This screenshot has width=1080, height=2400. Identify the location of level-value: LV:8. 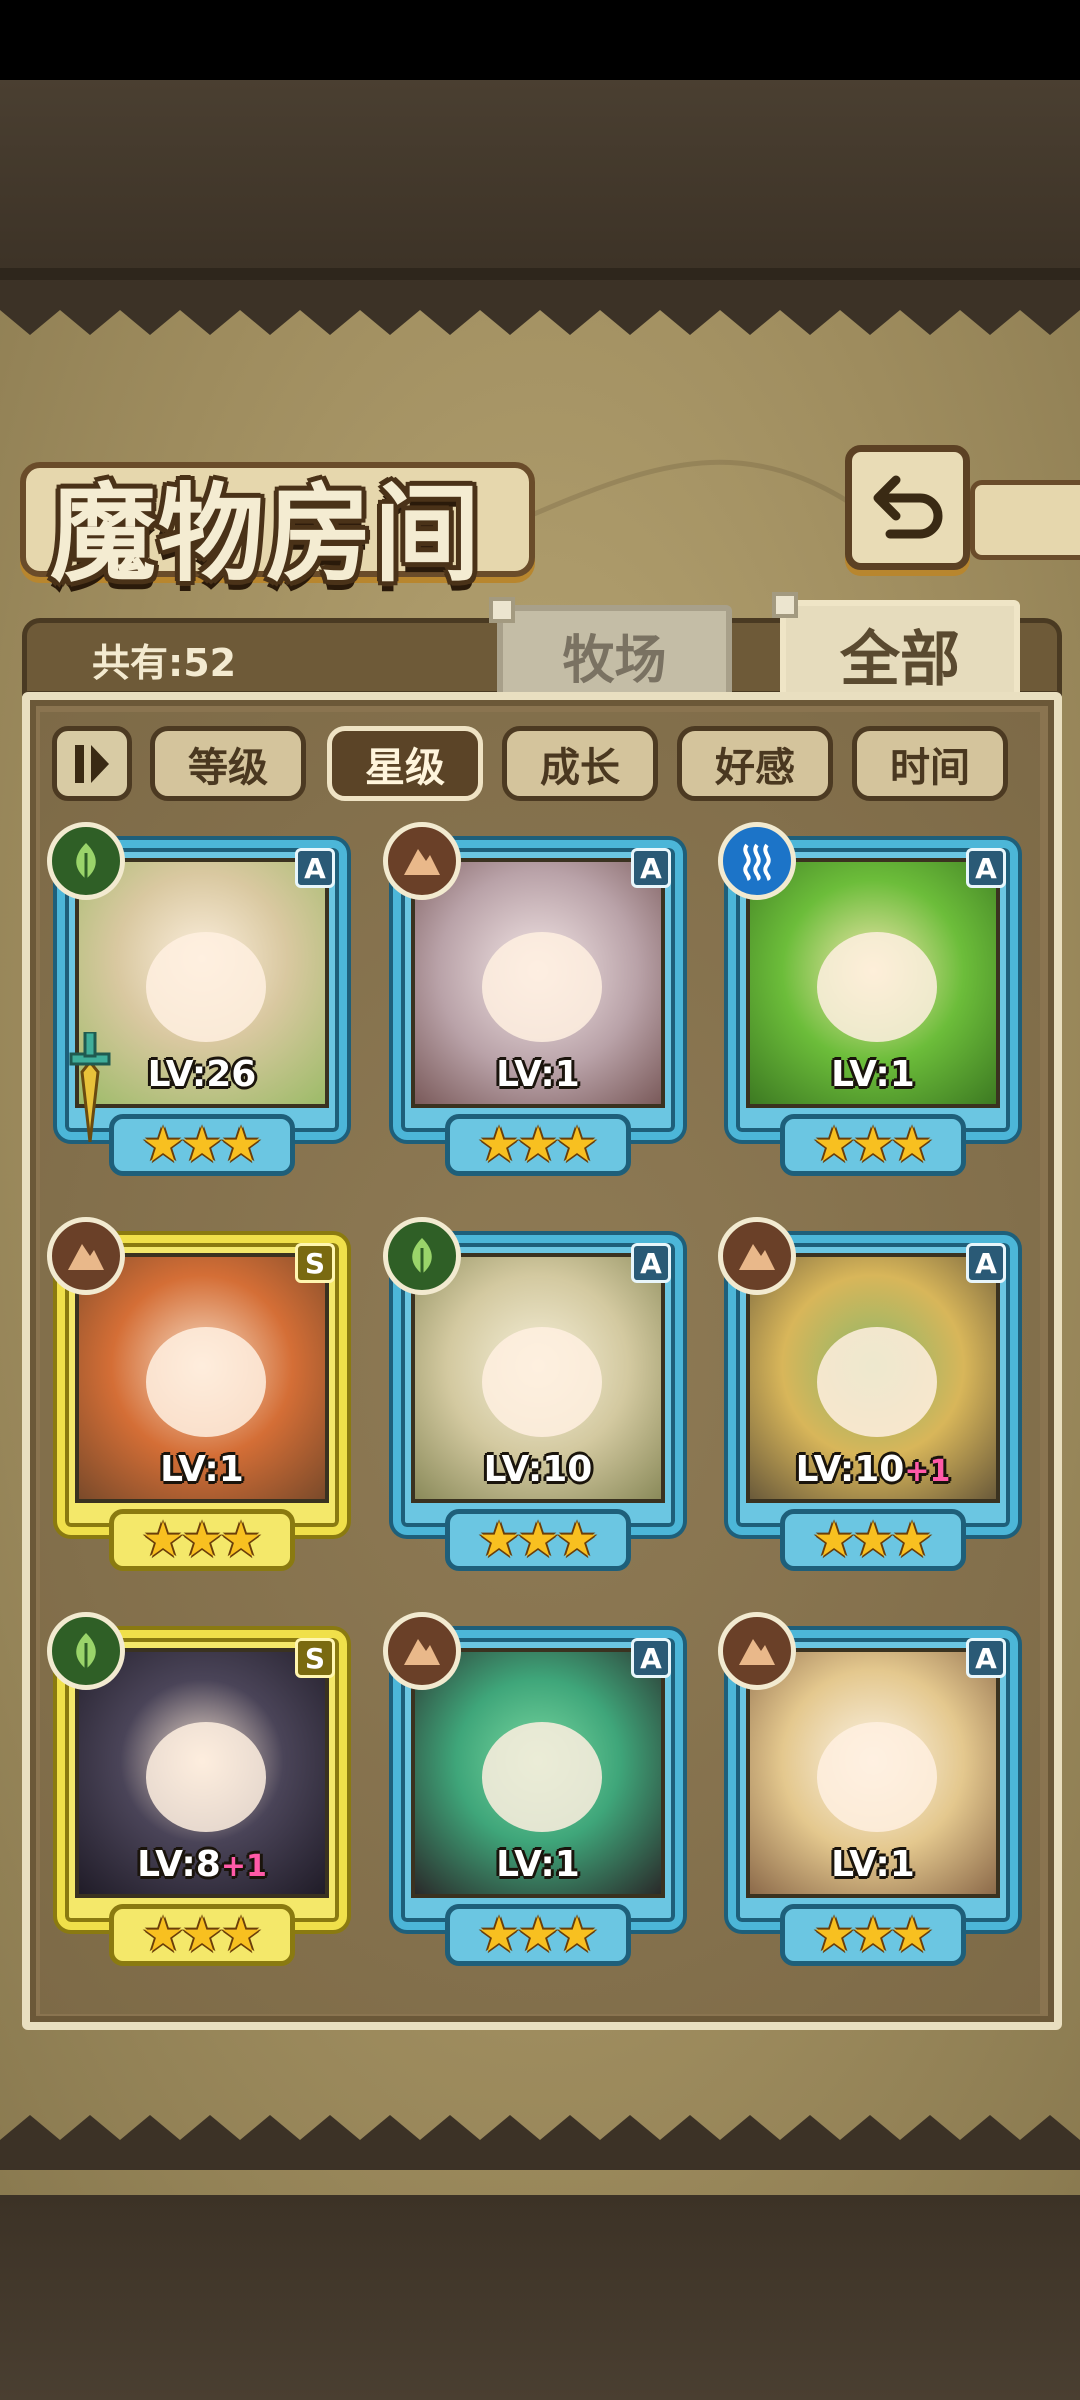
(179, 1864).